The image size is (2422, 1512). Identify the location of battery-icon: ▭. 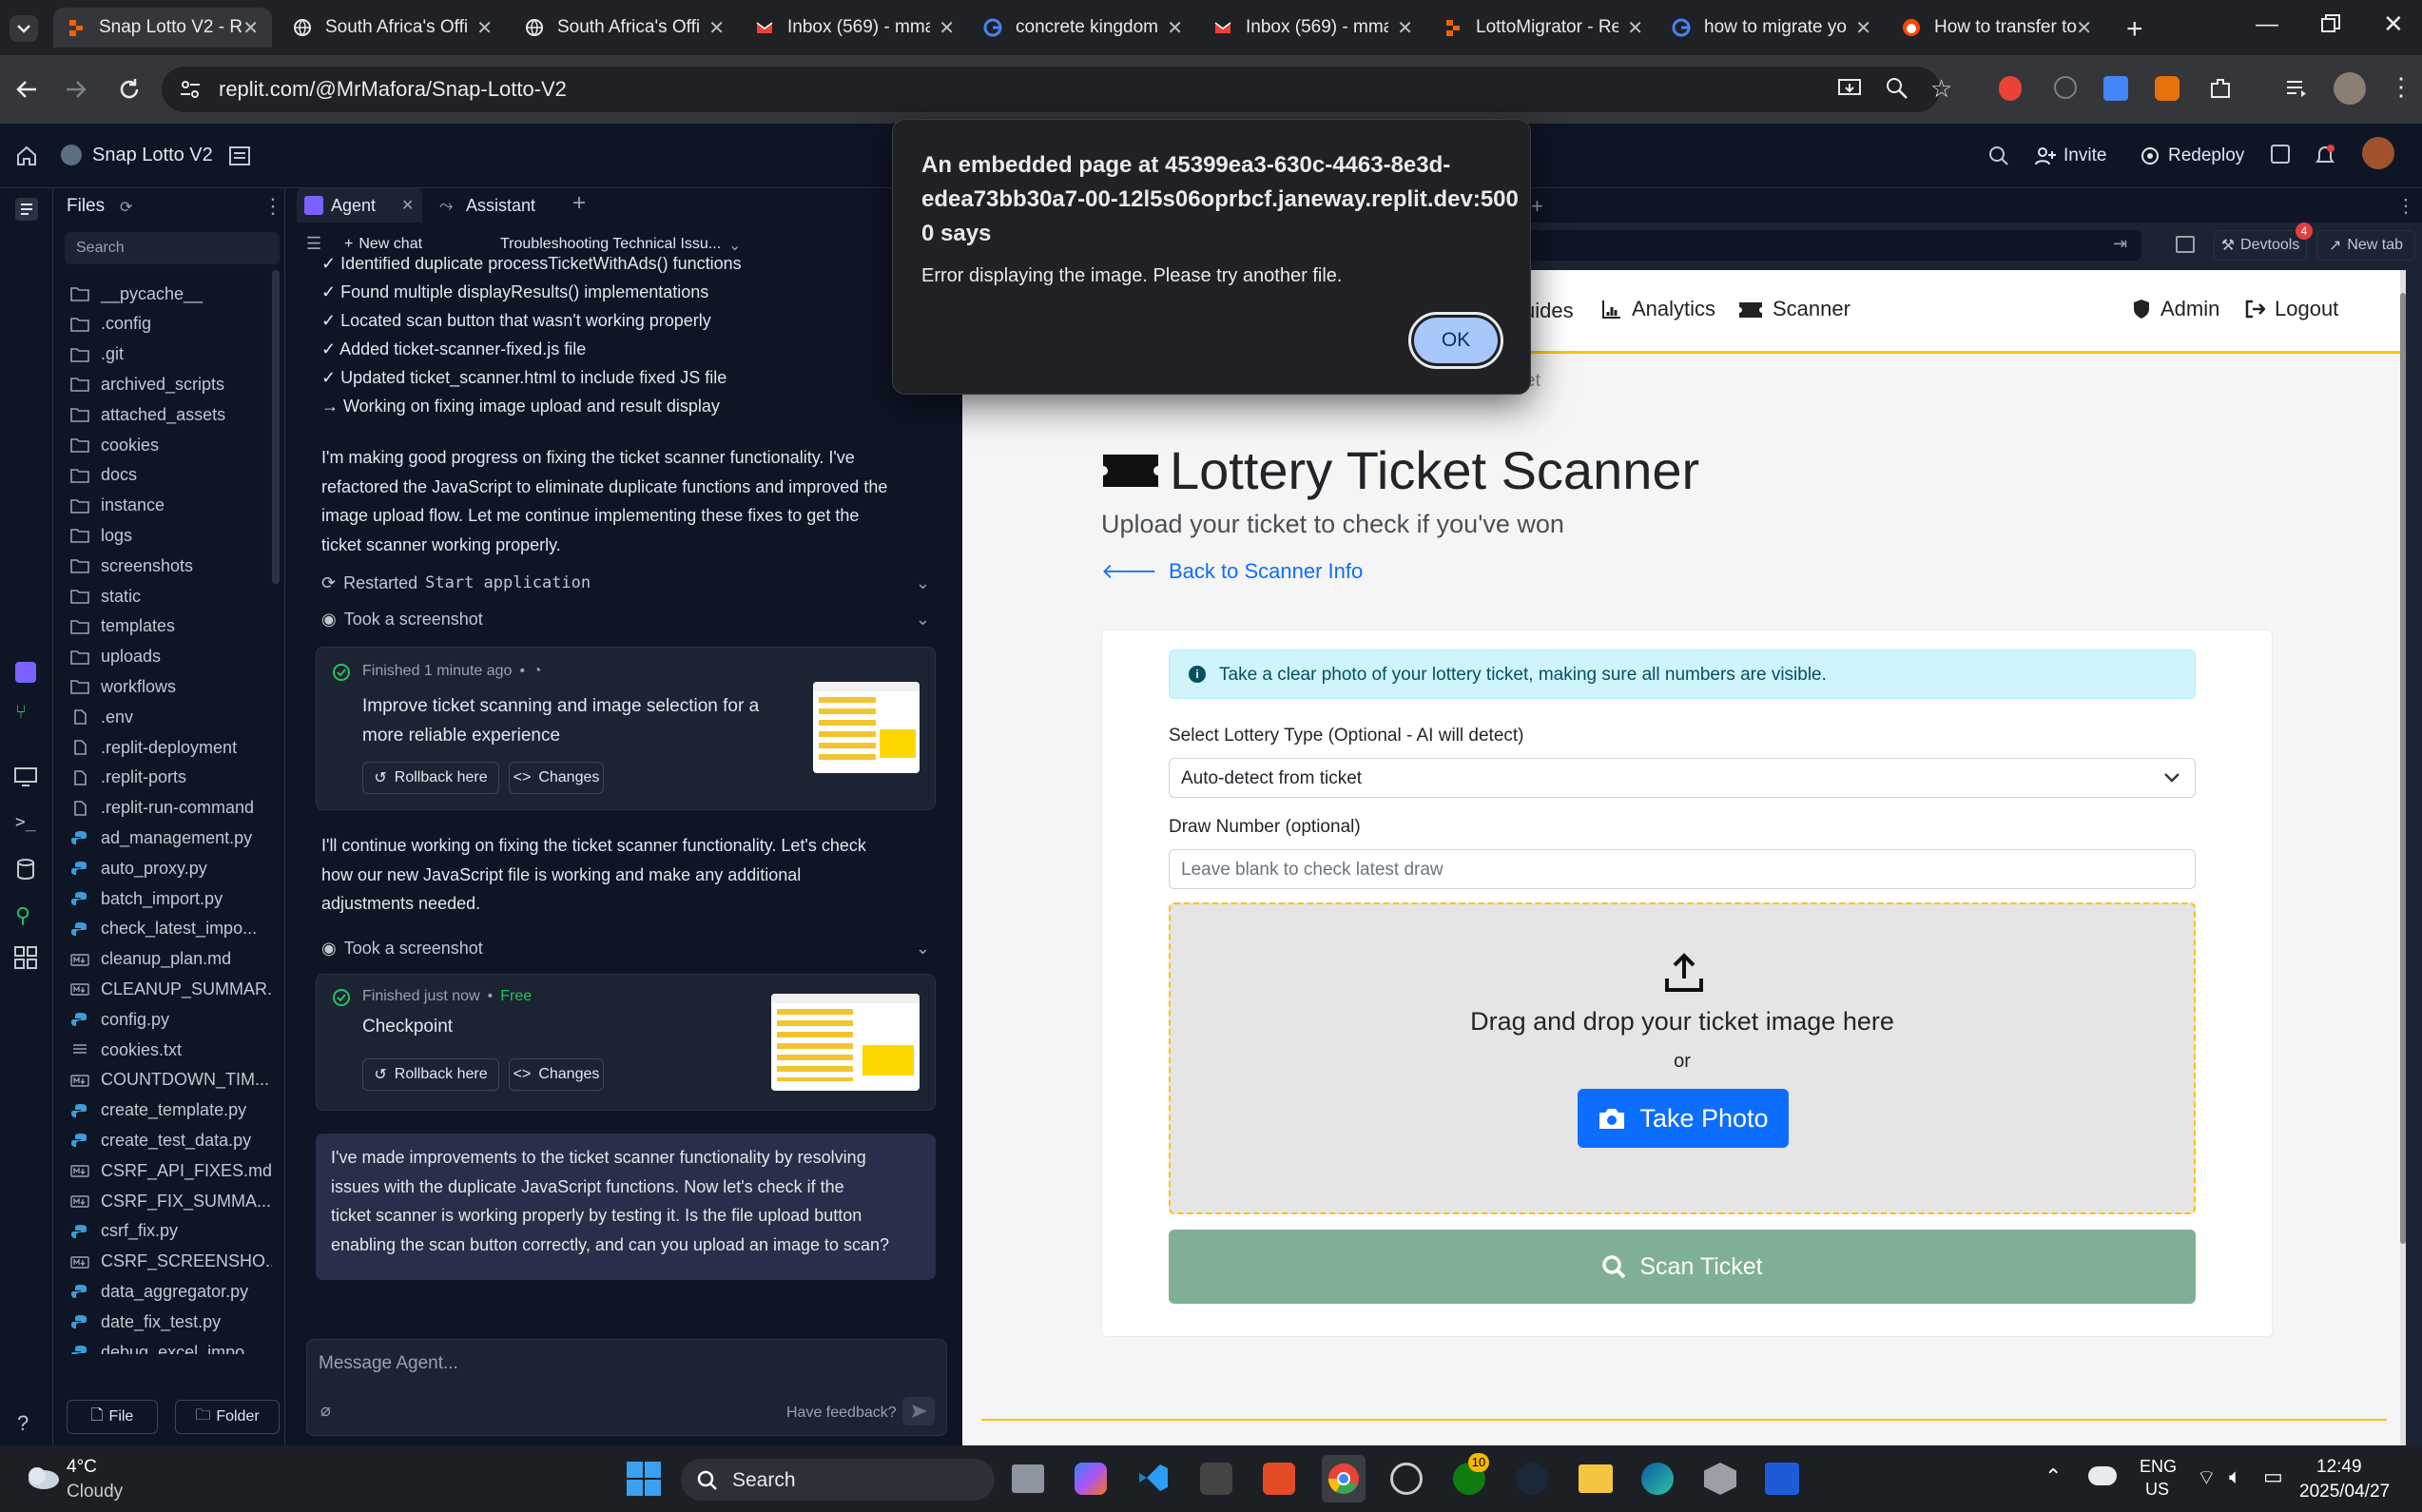
(2273, 1476).